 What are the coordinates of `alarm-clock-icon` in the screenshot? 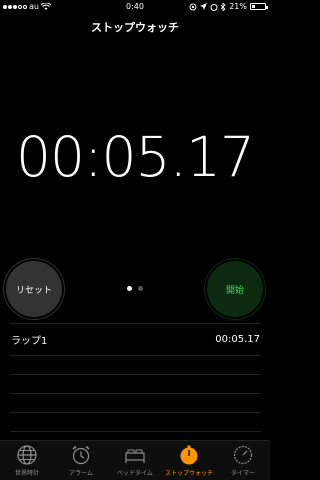 It's located at (81, 455).